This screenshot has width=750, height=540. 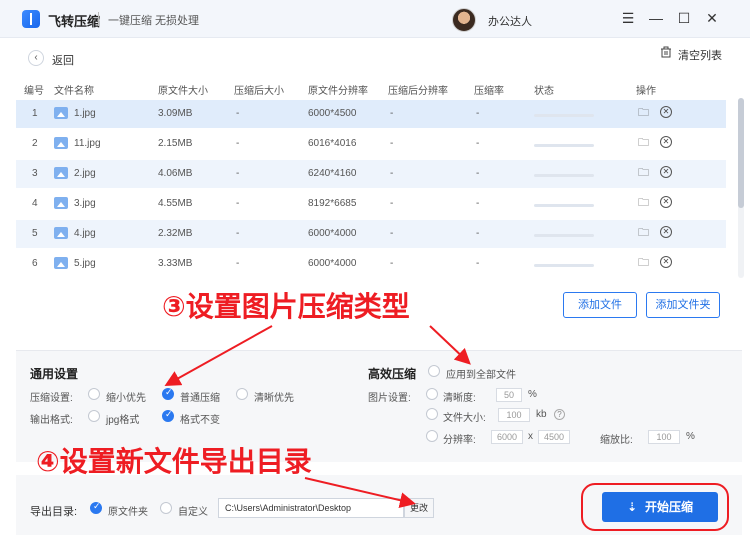 I want to click on scale-input: 100, so click(x=664, y=437).